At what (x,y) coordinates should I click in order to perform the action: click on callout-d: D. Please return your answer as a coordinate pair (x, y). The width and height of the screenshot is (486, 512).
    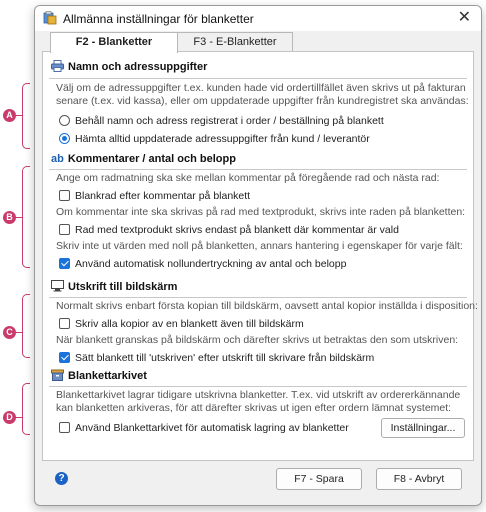
    Looking at the image, I should click on (9, 417).